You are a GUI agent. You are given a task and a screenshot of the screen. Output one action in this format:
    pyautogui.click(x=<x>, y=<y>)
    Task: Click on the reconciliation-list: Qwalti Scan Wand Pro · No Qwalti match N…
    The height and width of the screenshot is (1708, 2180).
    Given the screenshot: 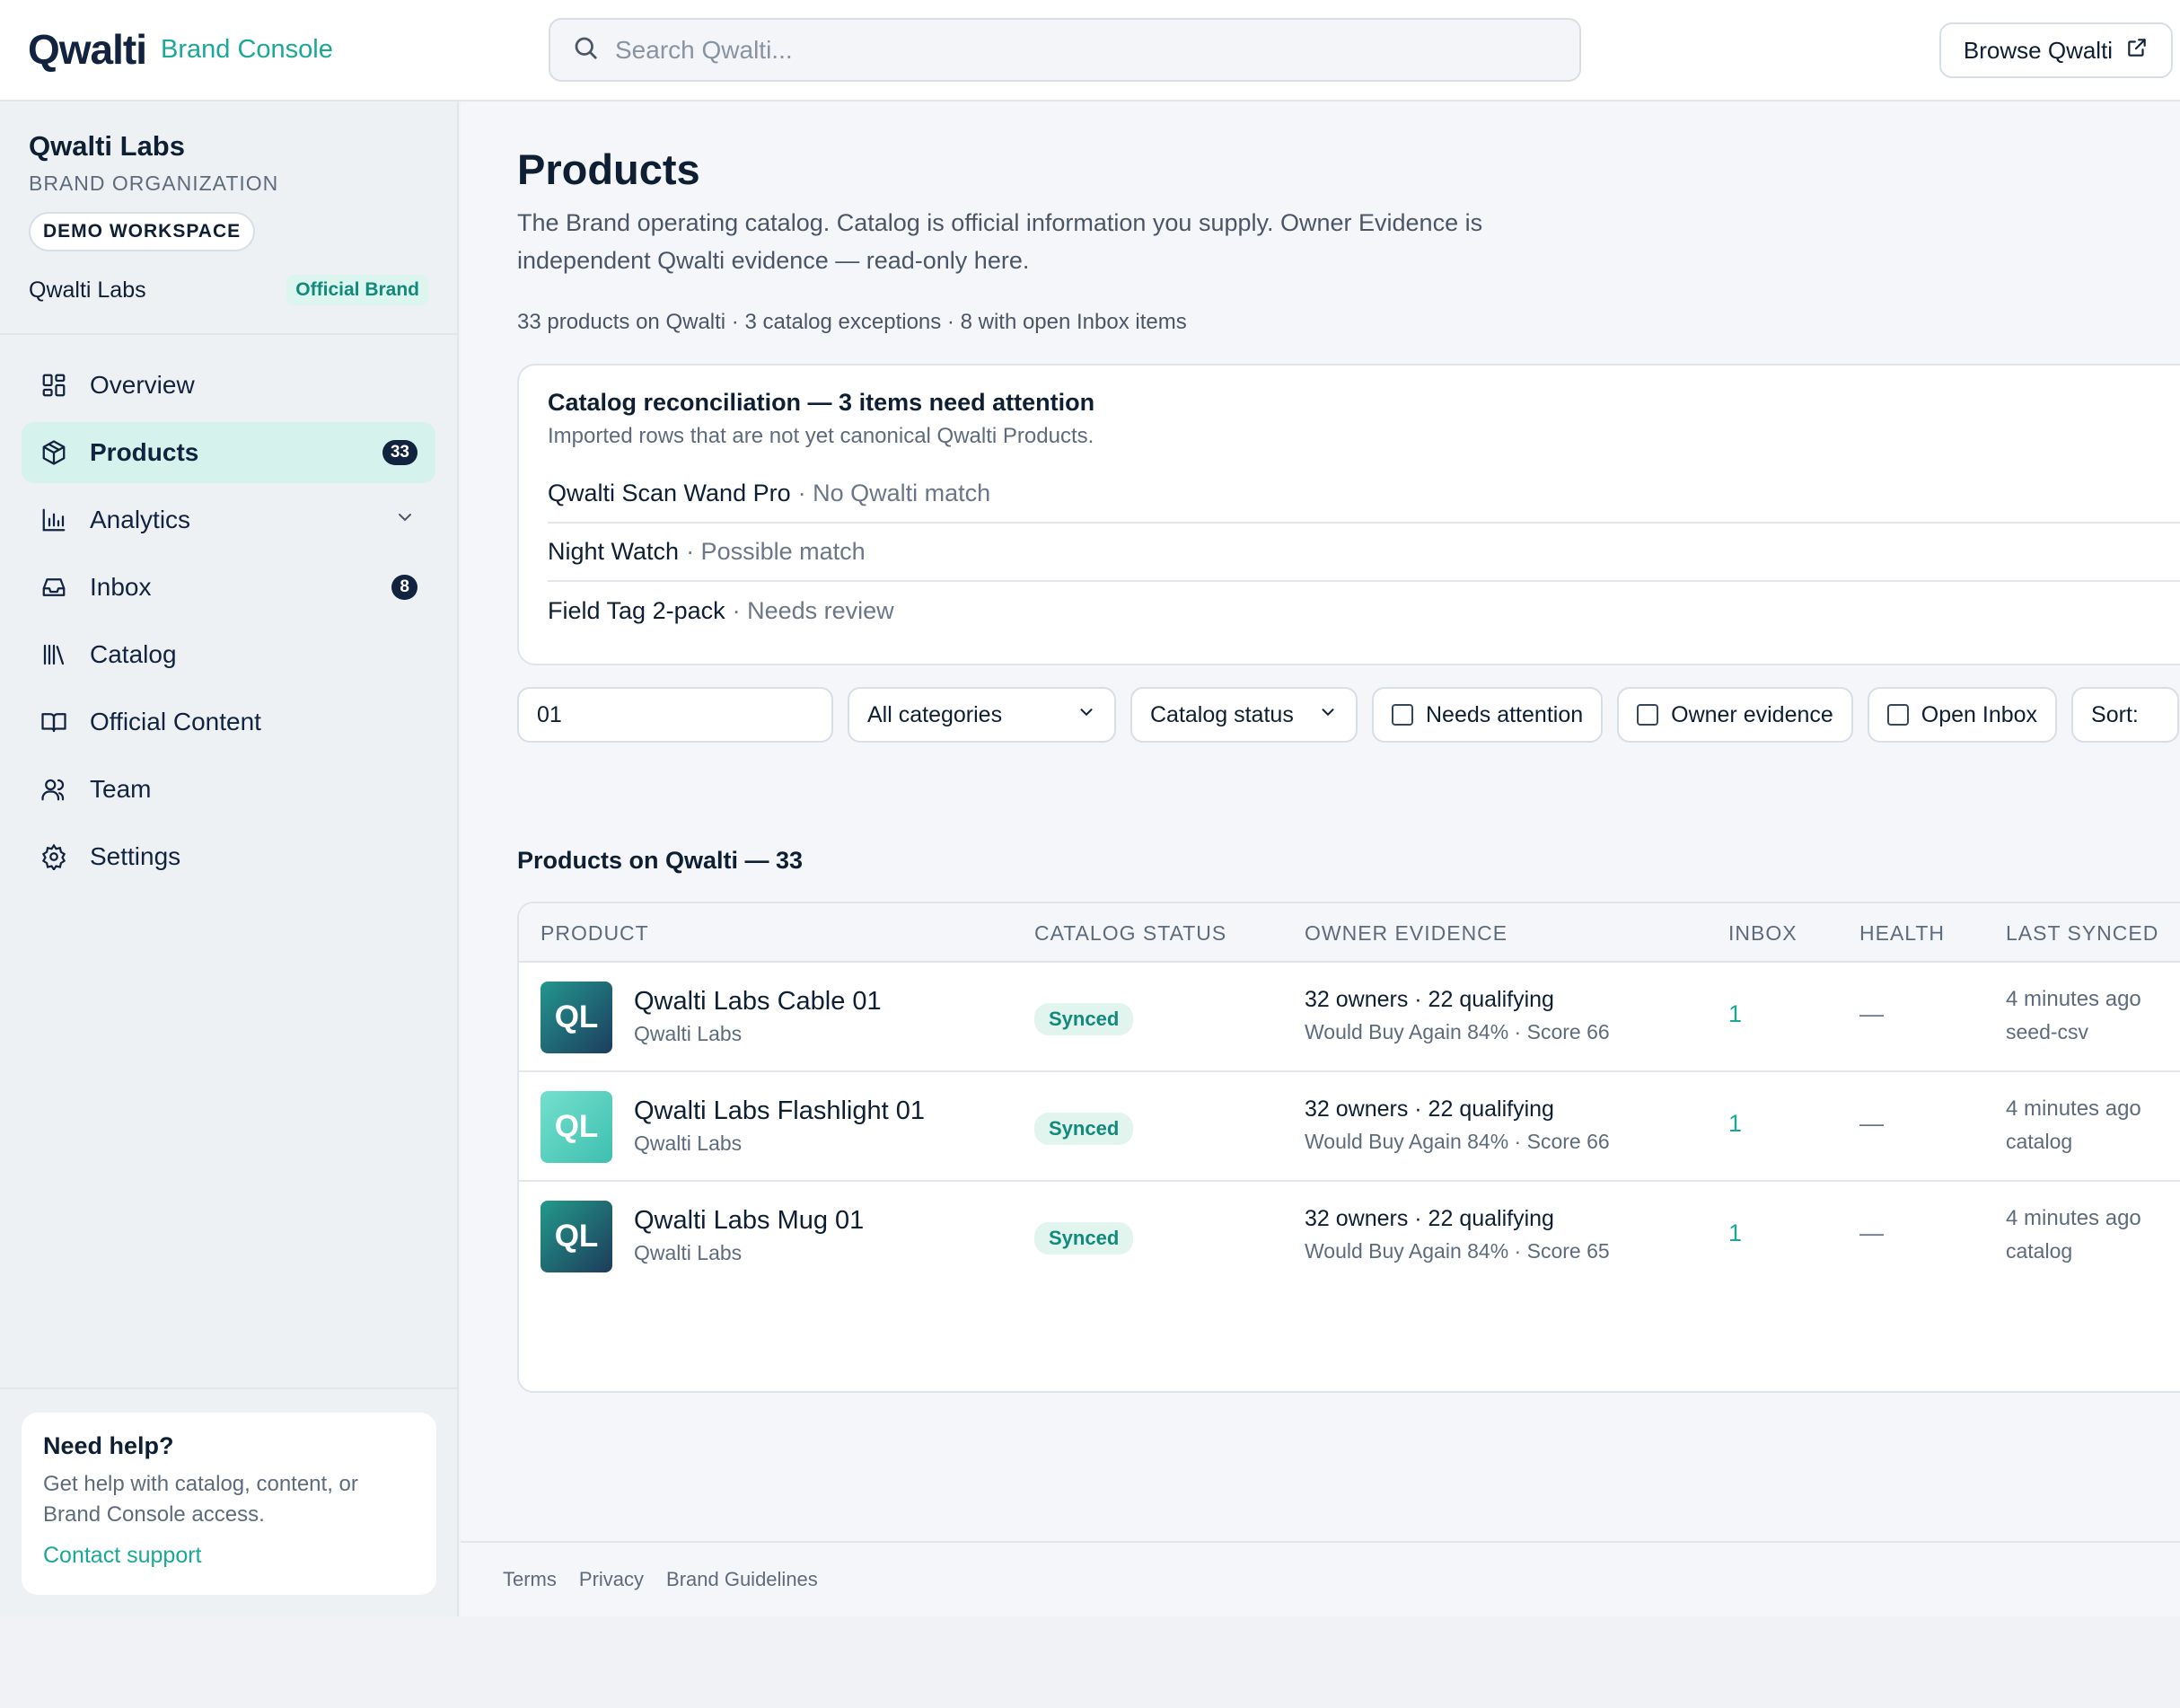 What is the action you would take?
    pyautogui.click(x=1364, y=552)
    